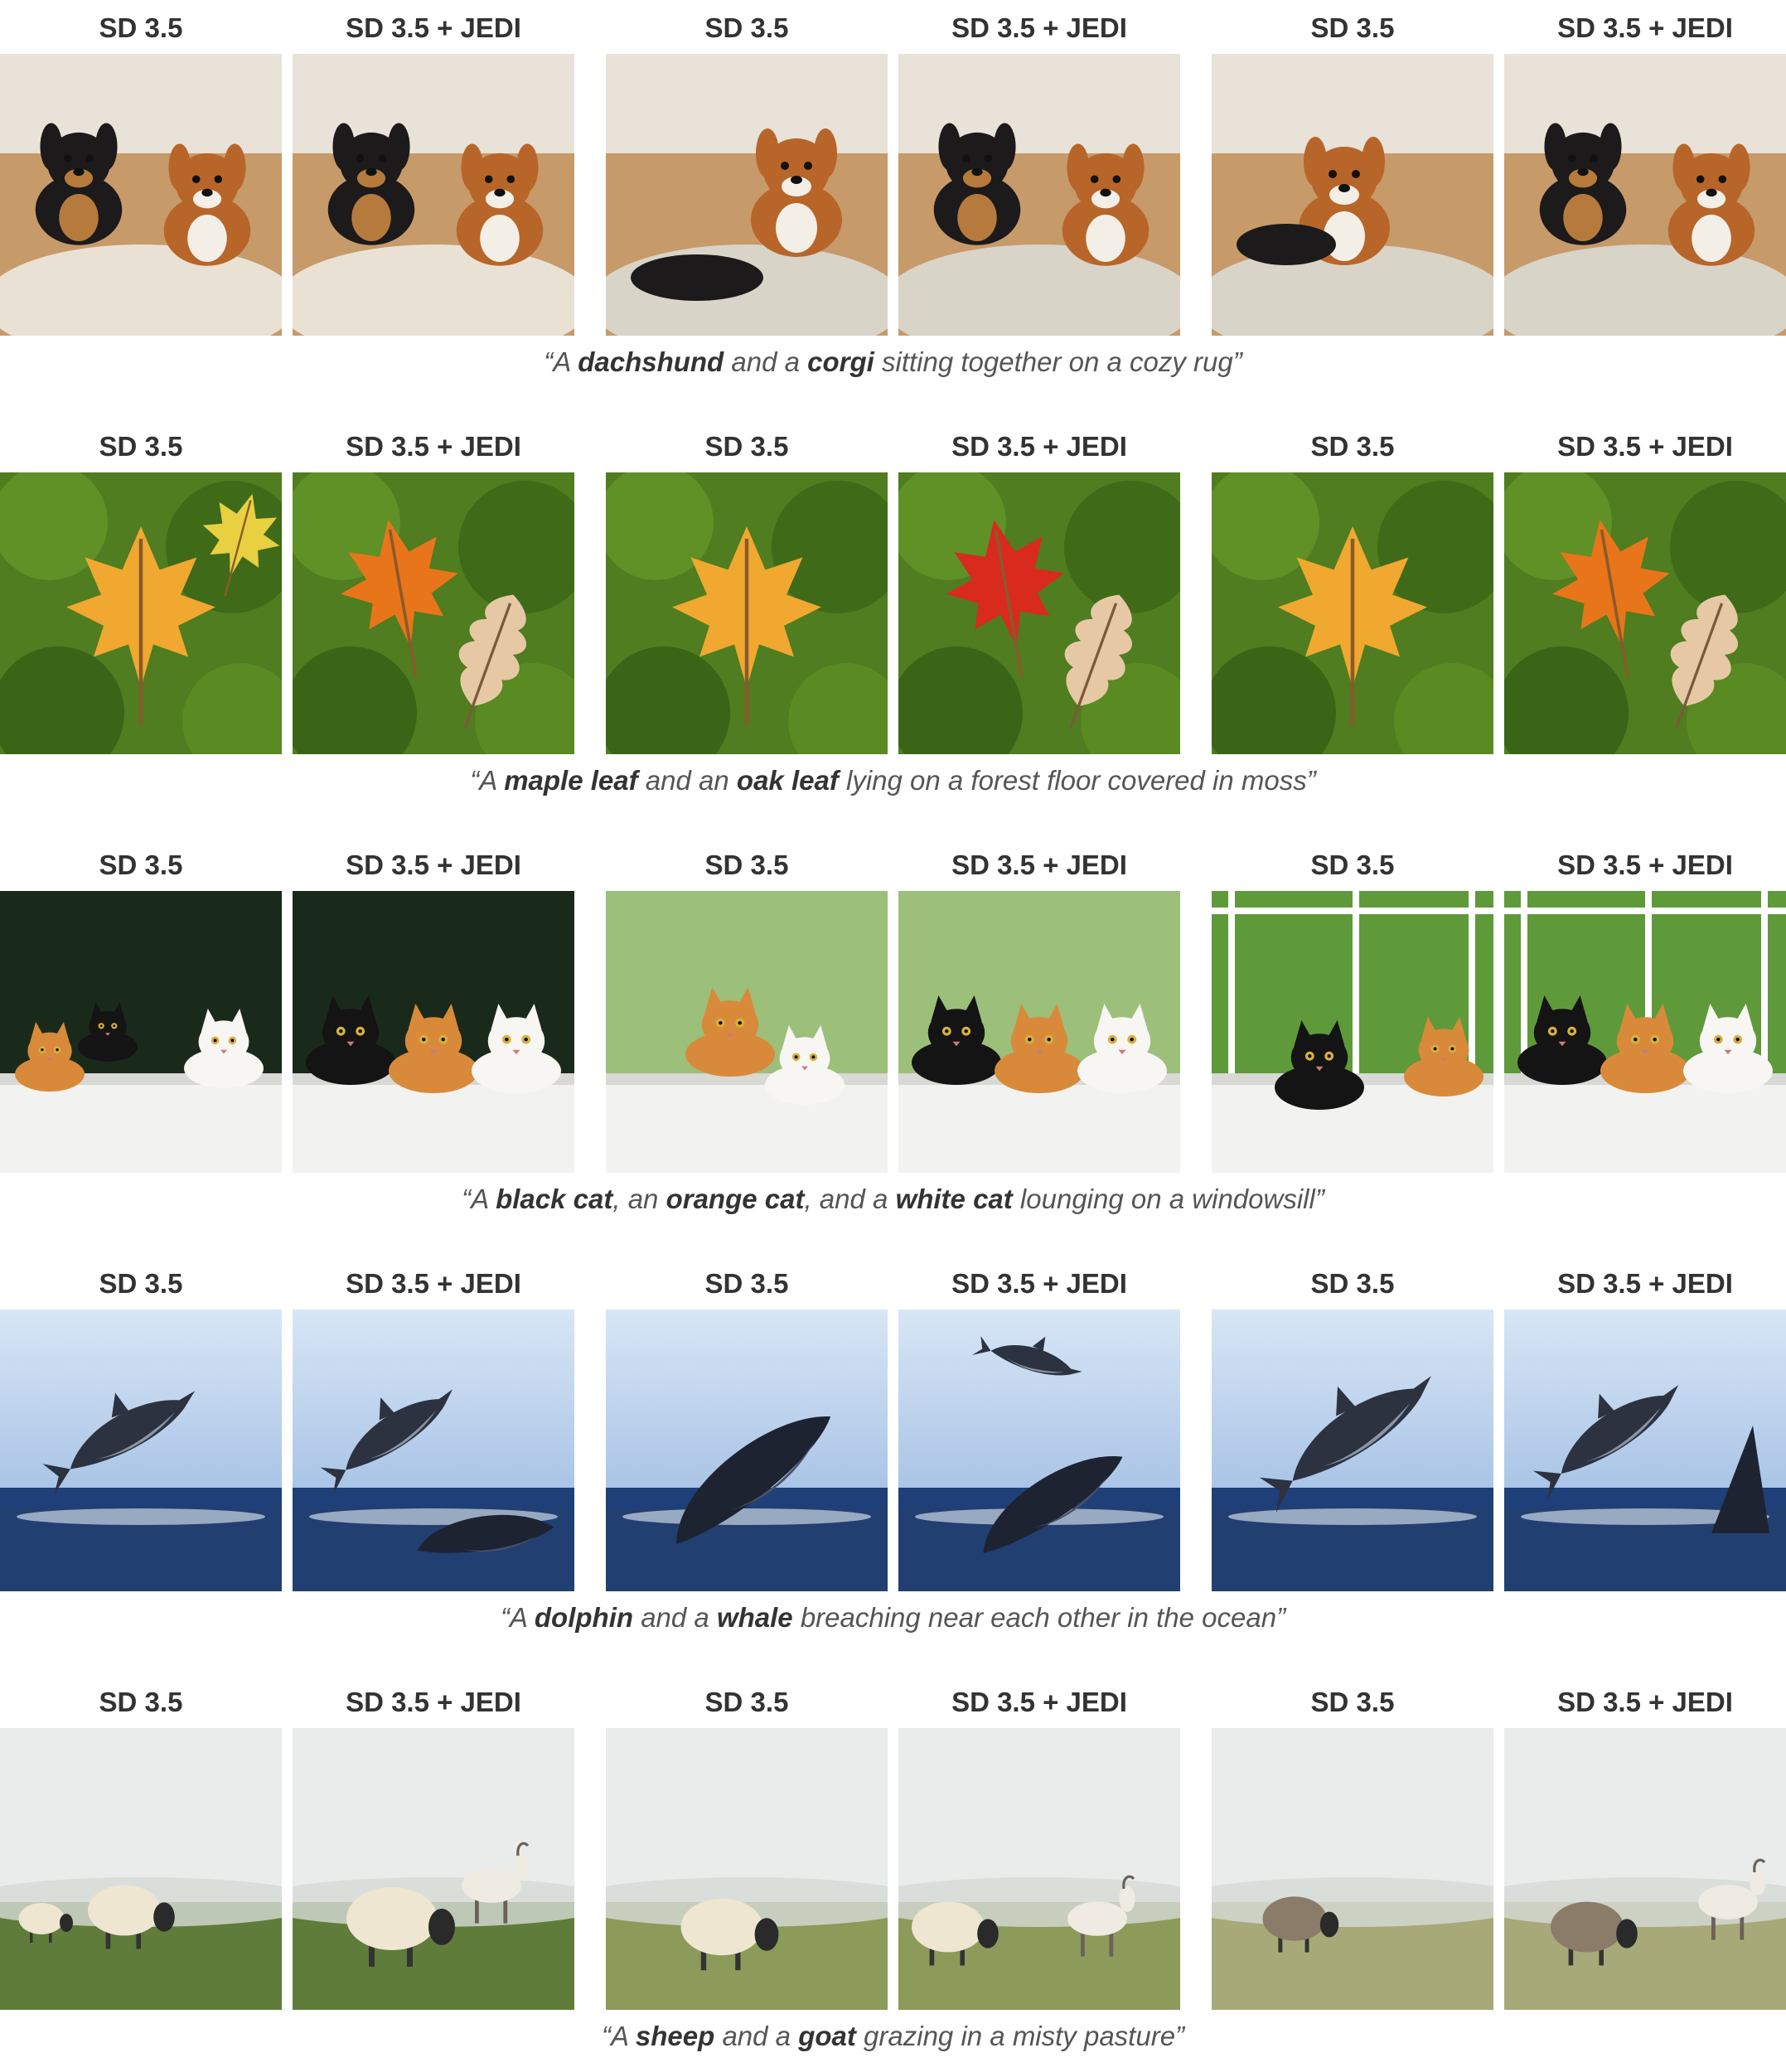  Describe the element at coordinates (1077, 780) in the screenshot. I see `caption-text: lying on a forest floor covered in moss”` at that location.